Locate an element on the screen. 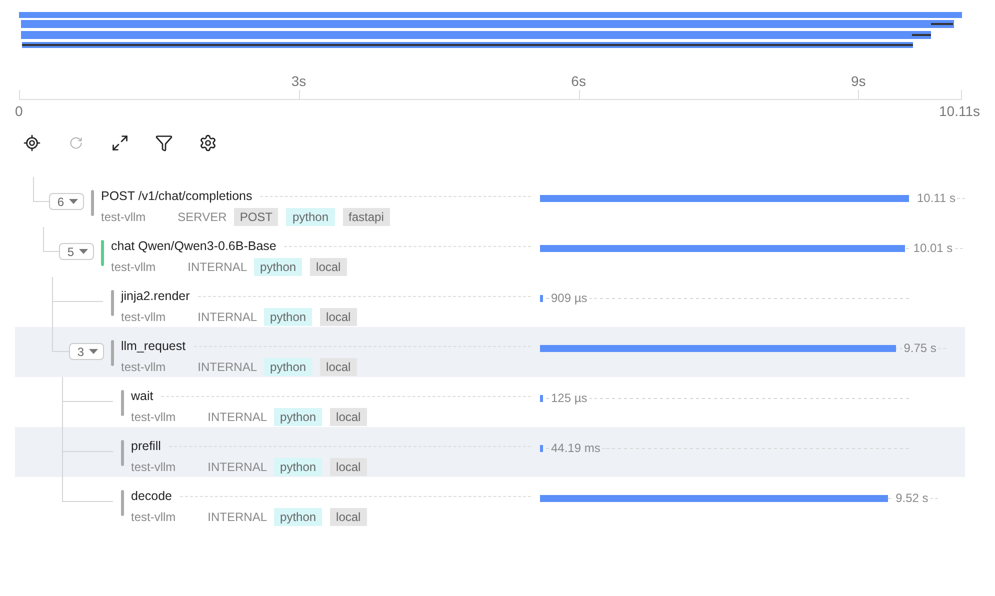 This screenshot has width=995, height=596. duration-label: 10.11 s is located at coordinates (936, 198).